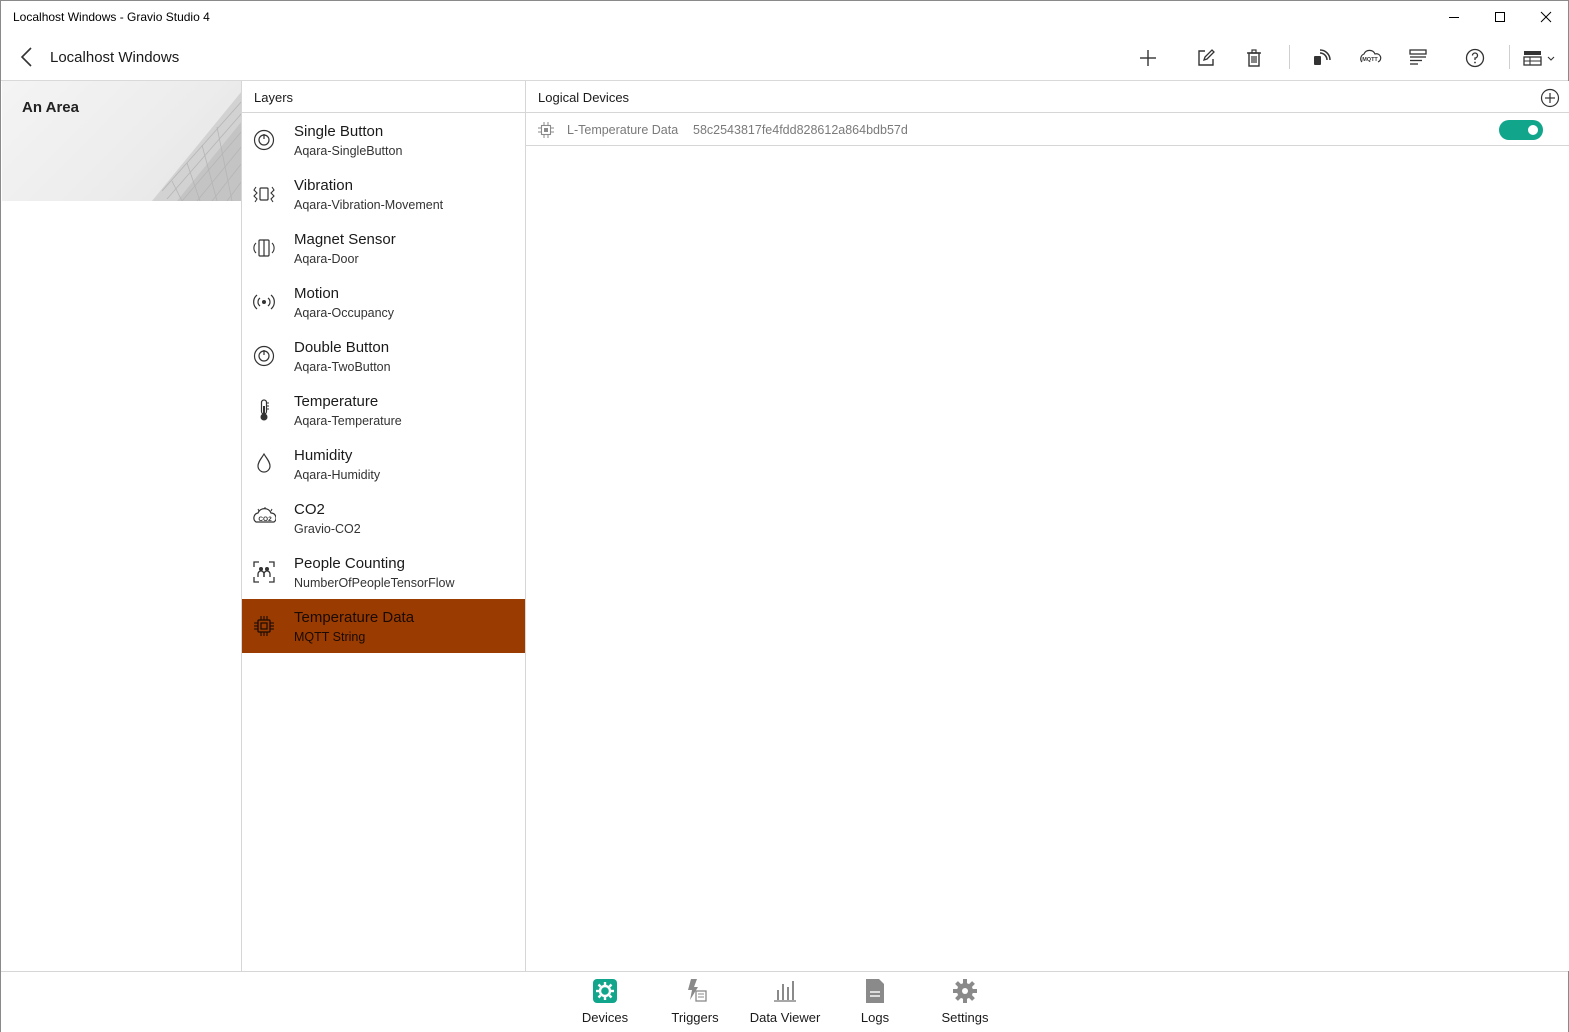 The width and height of the screenshot is (1569, 1032). I want to click on edit-button, so click(1206, 58).